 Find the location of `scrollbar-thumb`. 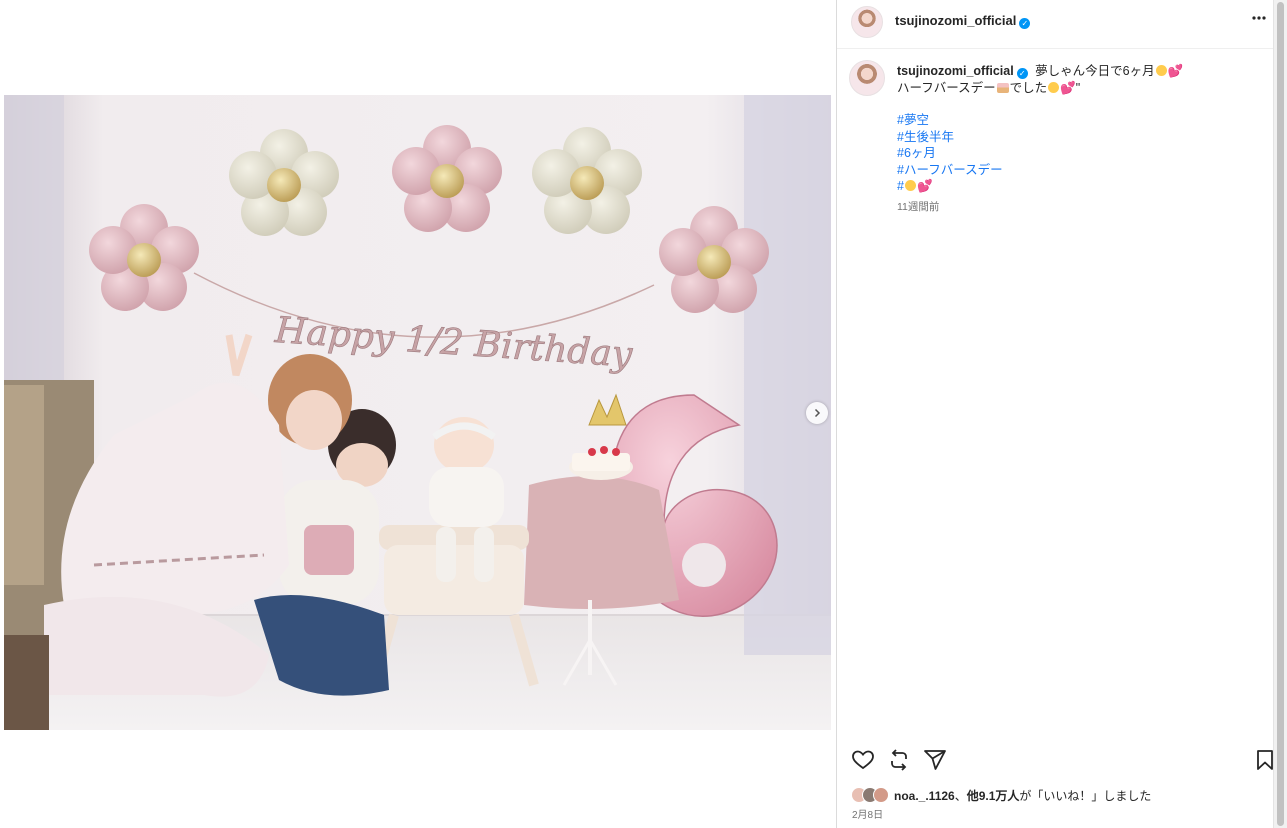

scrollbar-thumb is located at coordinates (1280, 414).